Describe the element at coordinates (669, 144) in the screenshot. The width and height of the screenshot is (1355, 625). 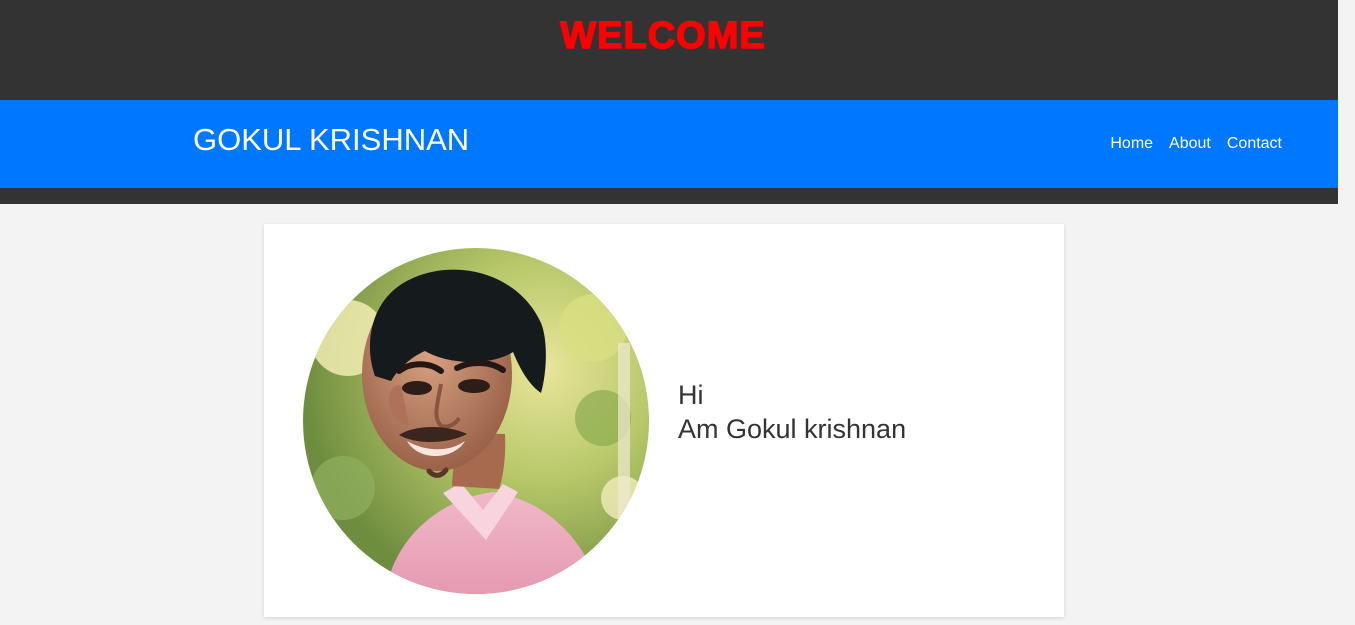
I see `navbar: GOKUL KRISHNAN Home About Contact` at that location.